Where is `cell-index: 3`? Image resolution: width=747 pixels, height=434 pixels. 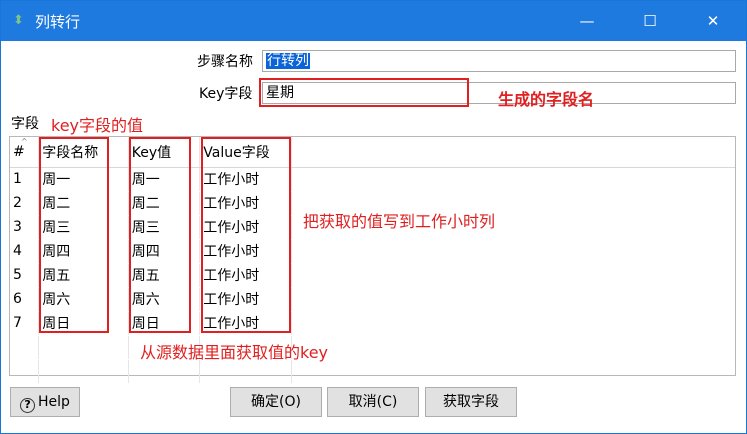
cell-index: 3 is located at coordinates (25, 227).